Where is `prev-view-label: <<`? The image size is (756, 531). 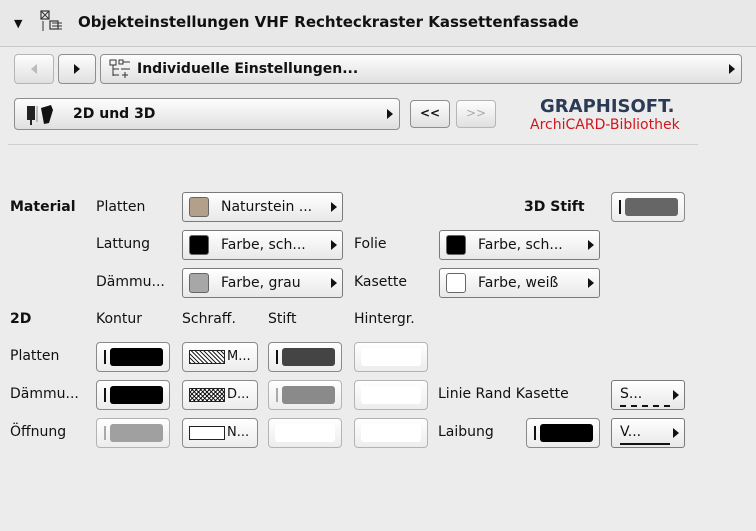 prev-view-label: << is located at coordinates (430, 113).